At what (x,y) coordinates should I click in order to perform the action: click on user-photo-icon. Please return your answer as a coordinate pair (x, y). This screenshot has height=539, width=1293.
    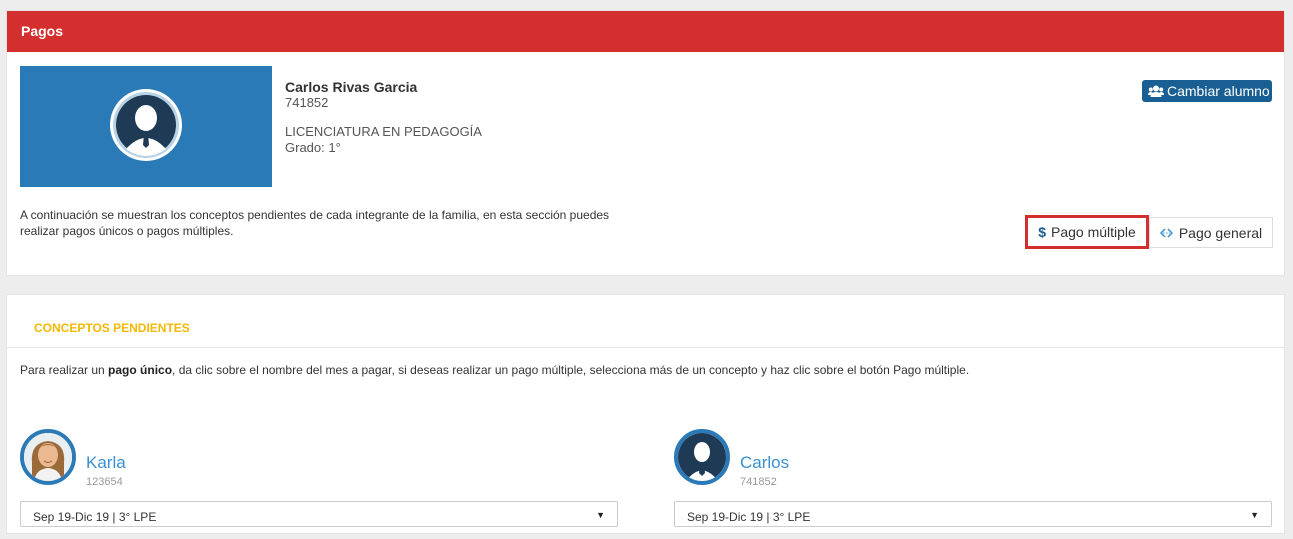
    Looking at the image, I should click on (48, 457).